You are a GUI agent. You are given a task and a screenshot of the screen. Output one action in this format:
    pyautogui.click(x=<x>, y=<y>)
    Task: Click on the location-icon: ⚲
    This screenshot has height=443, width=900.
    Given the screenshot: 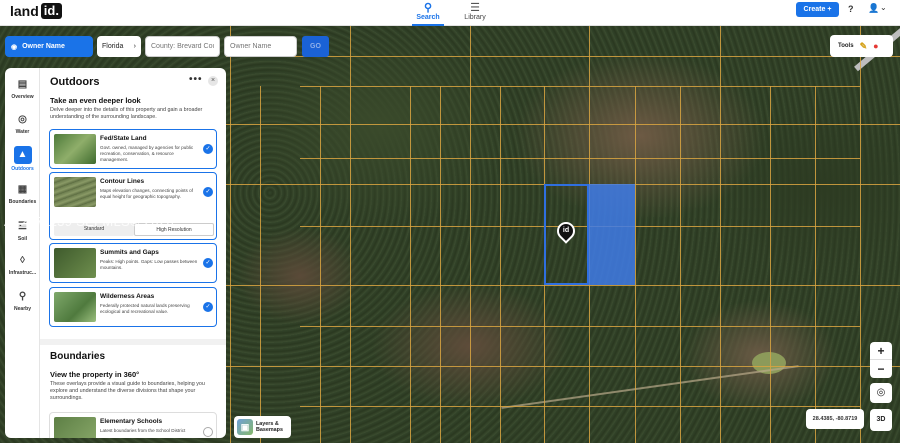 What is the action you would take?
    pyautogui.click(x=22, y=296)
    